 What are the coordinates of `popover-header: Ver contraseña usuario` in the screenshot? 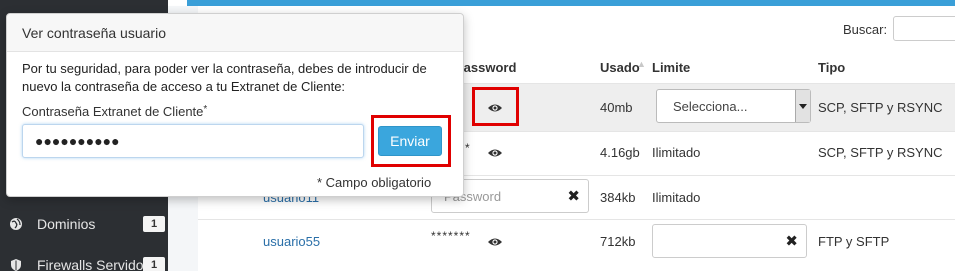 It's located at (235, 33).